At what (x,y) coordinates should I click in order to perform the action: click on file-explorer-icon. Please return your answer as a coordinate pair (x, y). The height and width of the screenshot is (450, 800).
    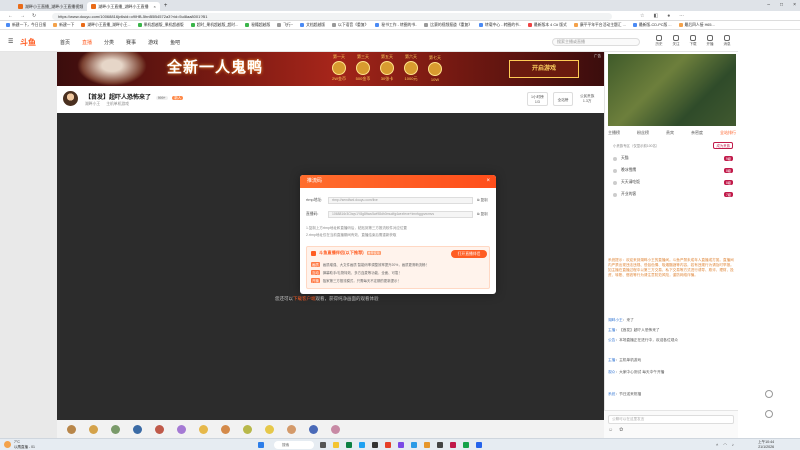
    Looking at the image, I should click on (336, 445).